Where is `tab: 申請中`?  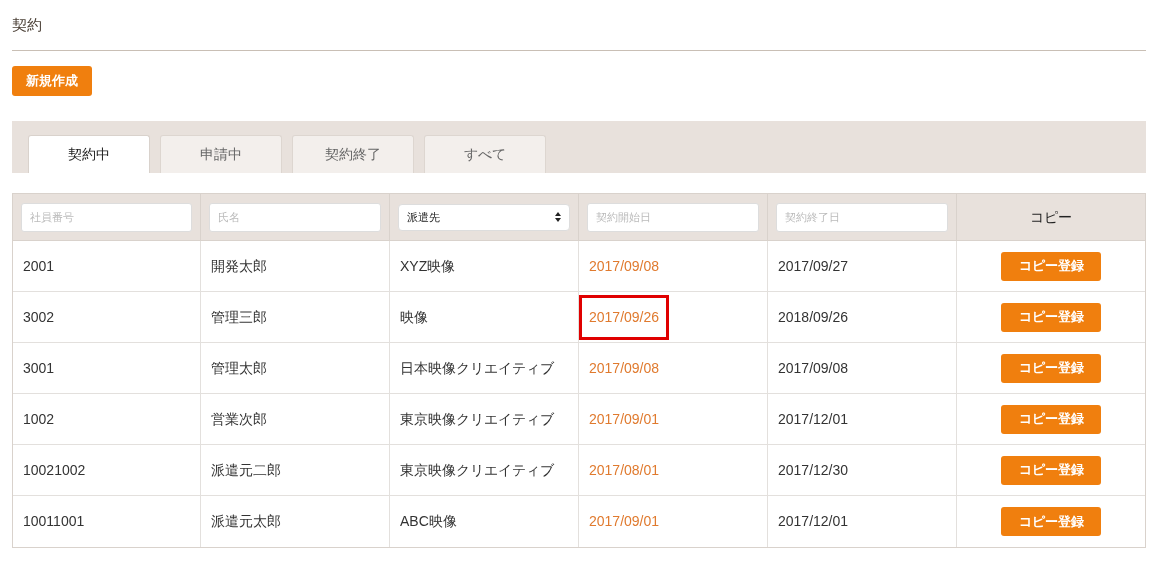 tab: 申請中 is located at coordinates (221, 154).